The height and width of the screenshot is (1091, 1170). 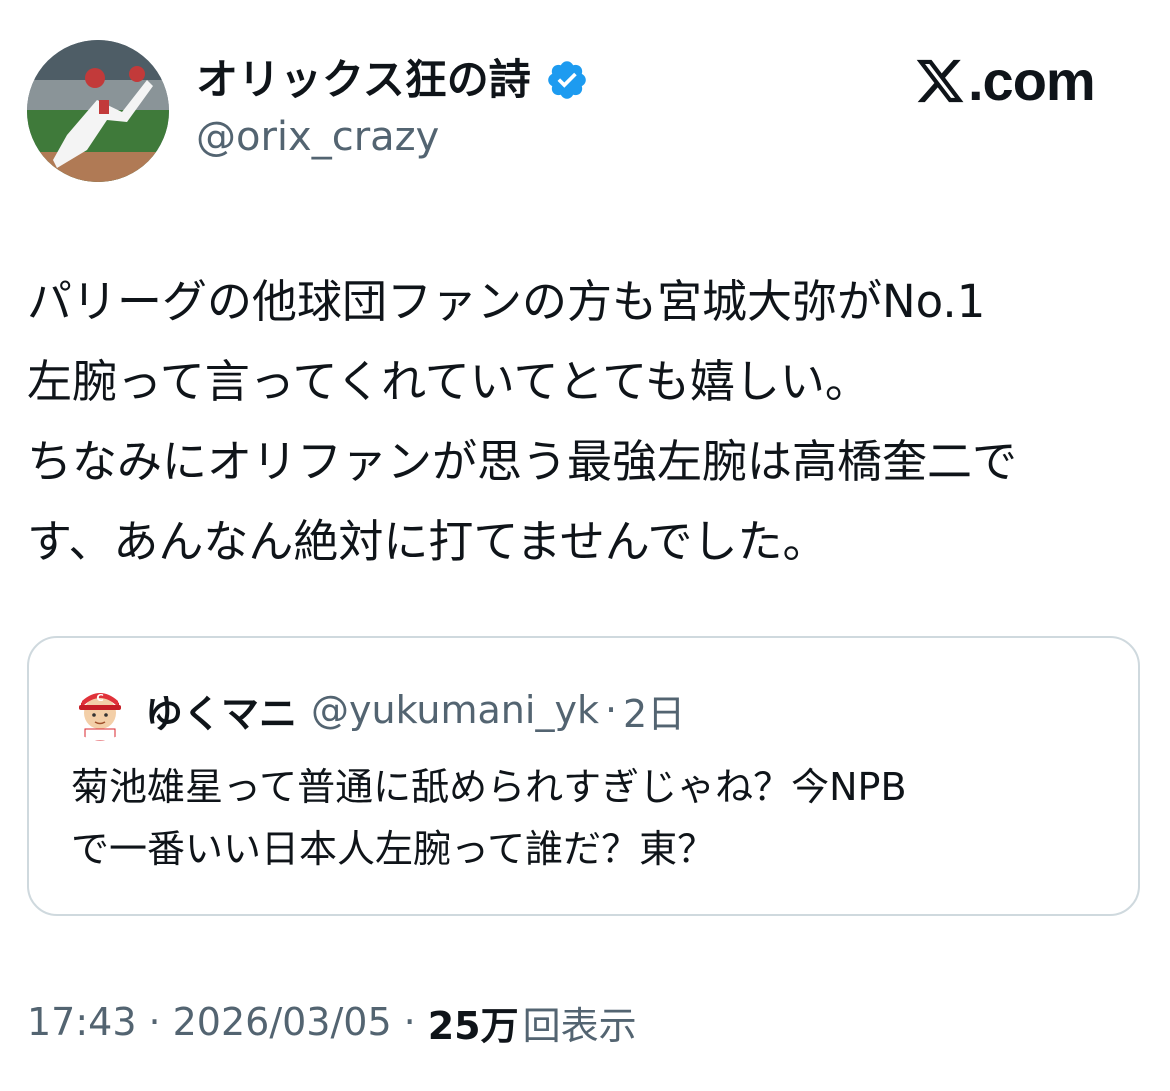 What do you see at coordinates (455, 710) in the screenshot?
I see `quoted-author-handle: @yukumani_yk` at bounding box center [455, 710].